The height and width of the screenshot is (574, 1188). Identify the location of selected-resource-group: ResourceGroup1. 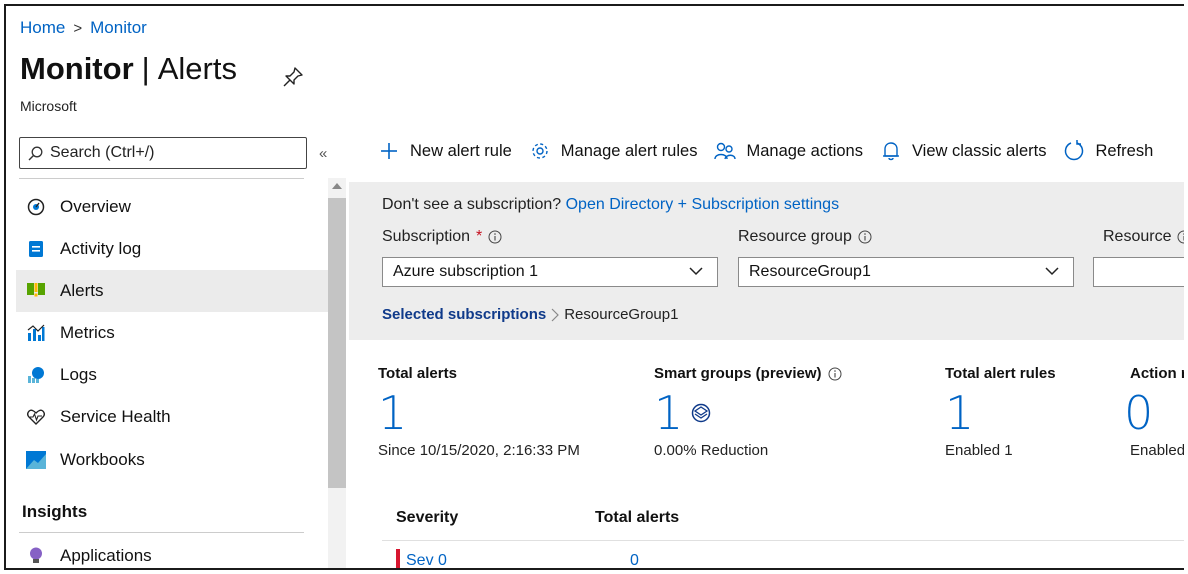
(621, 314).